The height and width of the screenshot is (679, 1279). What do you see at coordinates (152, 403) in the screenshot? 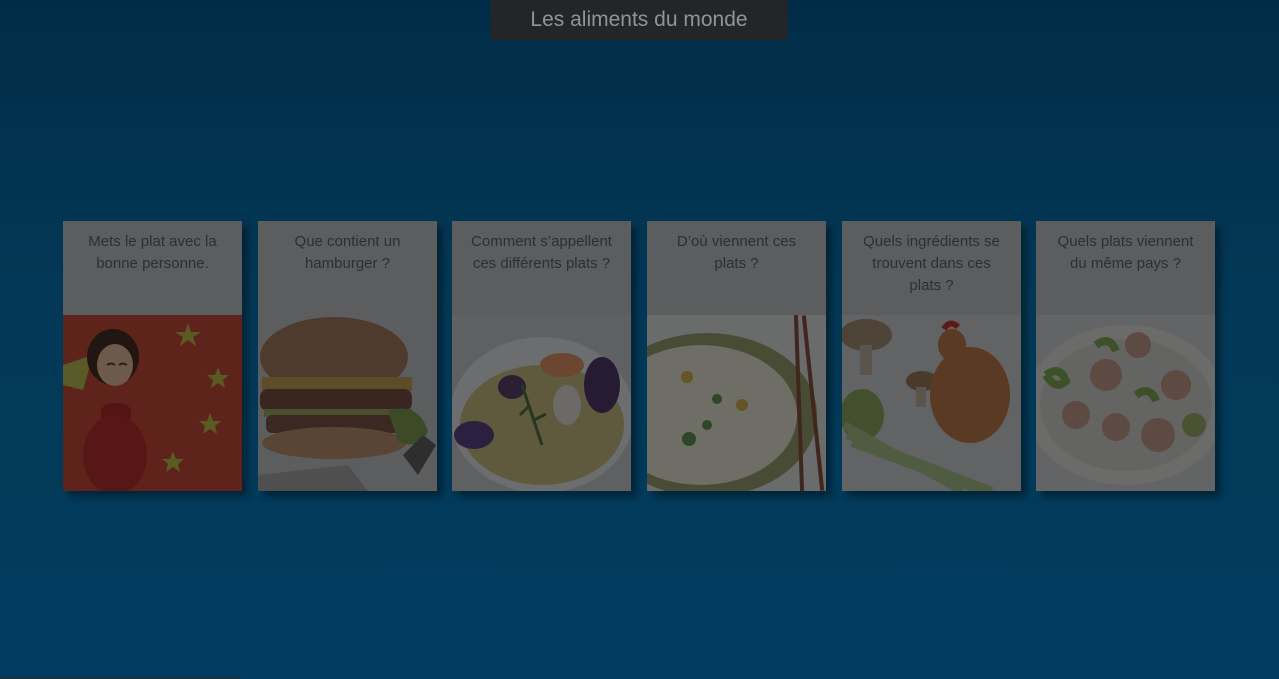
I see `chinese-girl-flag-illustration-icon` at bounding box center [152, 403].